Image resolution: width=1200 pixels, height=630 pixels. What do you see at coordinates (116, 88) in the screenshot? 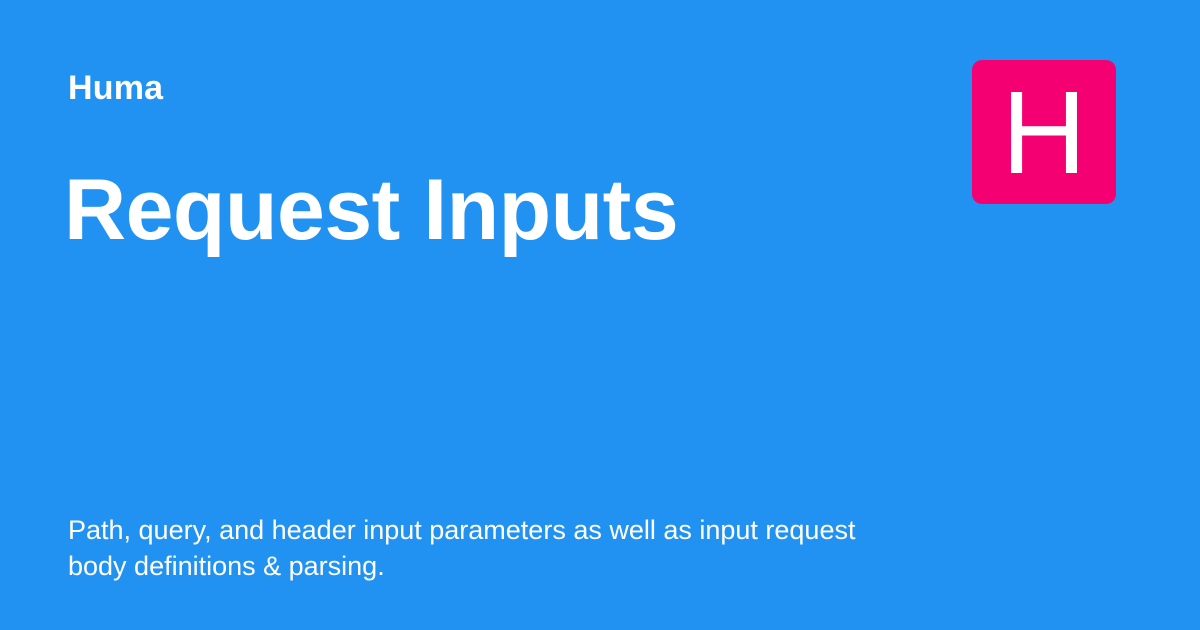
I see `site-name: Huma` at bounding box center [116, 88].